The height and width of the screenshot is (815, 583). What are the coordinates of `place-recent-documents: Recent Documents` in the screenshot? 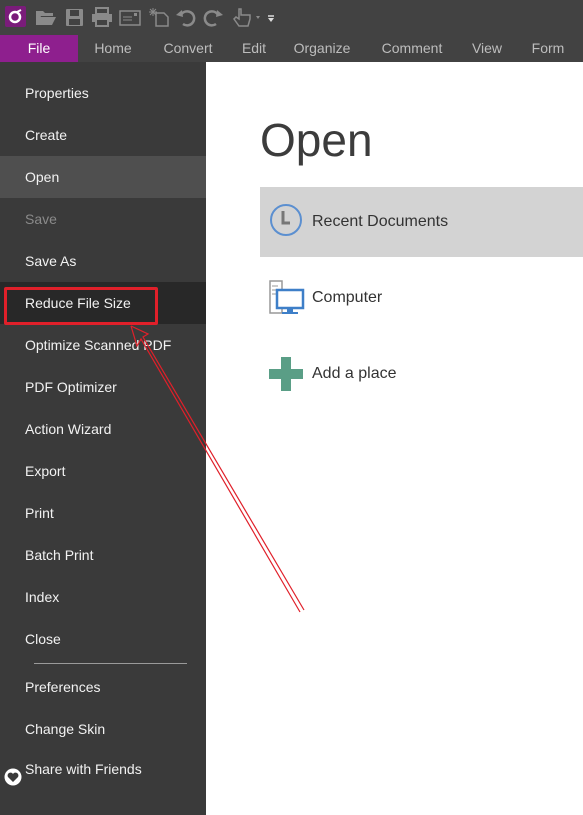 It's located at (421, 222).